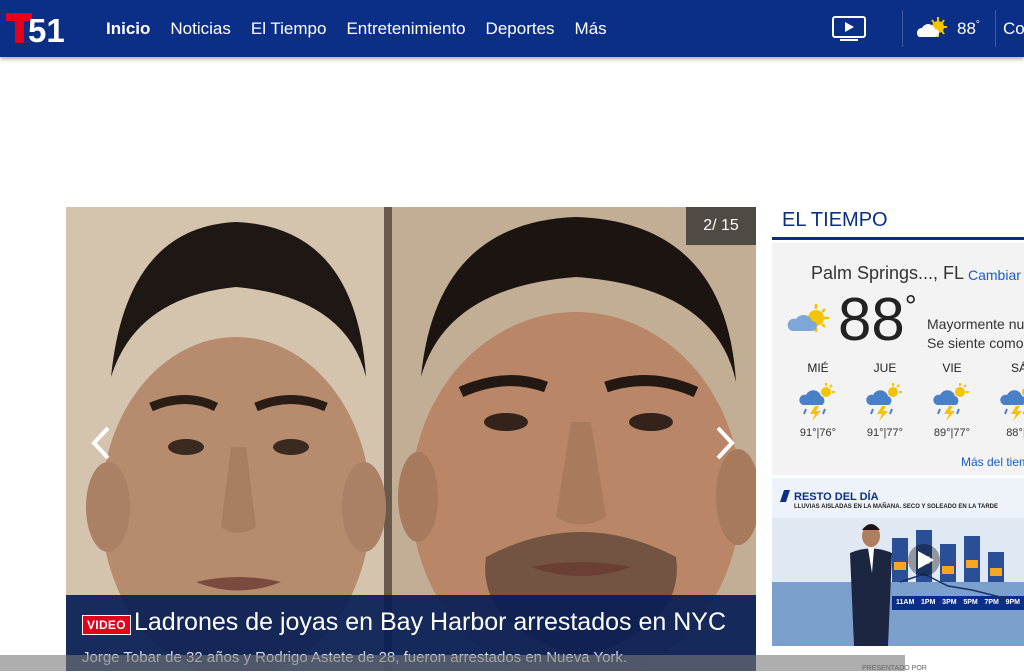 The image size is (1024, 672). What do you see at coordinates (970, 602) in the screenshot?
I see `video-time-label: 5PM` at bounding box center [970, 602].